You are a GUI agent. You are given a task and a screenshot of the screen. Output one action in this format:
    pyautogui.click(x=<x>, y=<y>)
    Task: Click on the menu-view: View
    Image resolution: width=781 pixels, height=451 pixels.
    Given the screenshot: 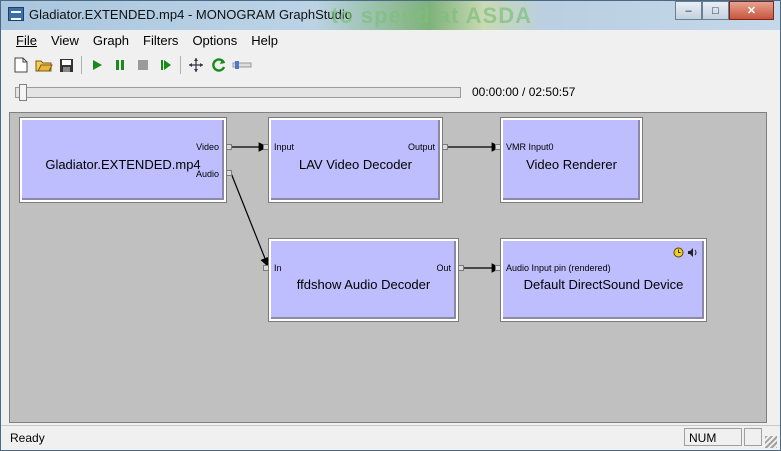 What is the action you would take?
    pyautogui.click(x=65, y=41)
    